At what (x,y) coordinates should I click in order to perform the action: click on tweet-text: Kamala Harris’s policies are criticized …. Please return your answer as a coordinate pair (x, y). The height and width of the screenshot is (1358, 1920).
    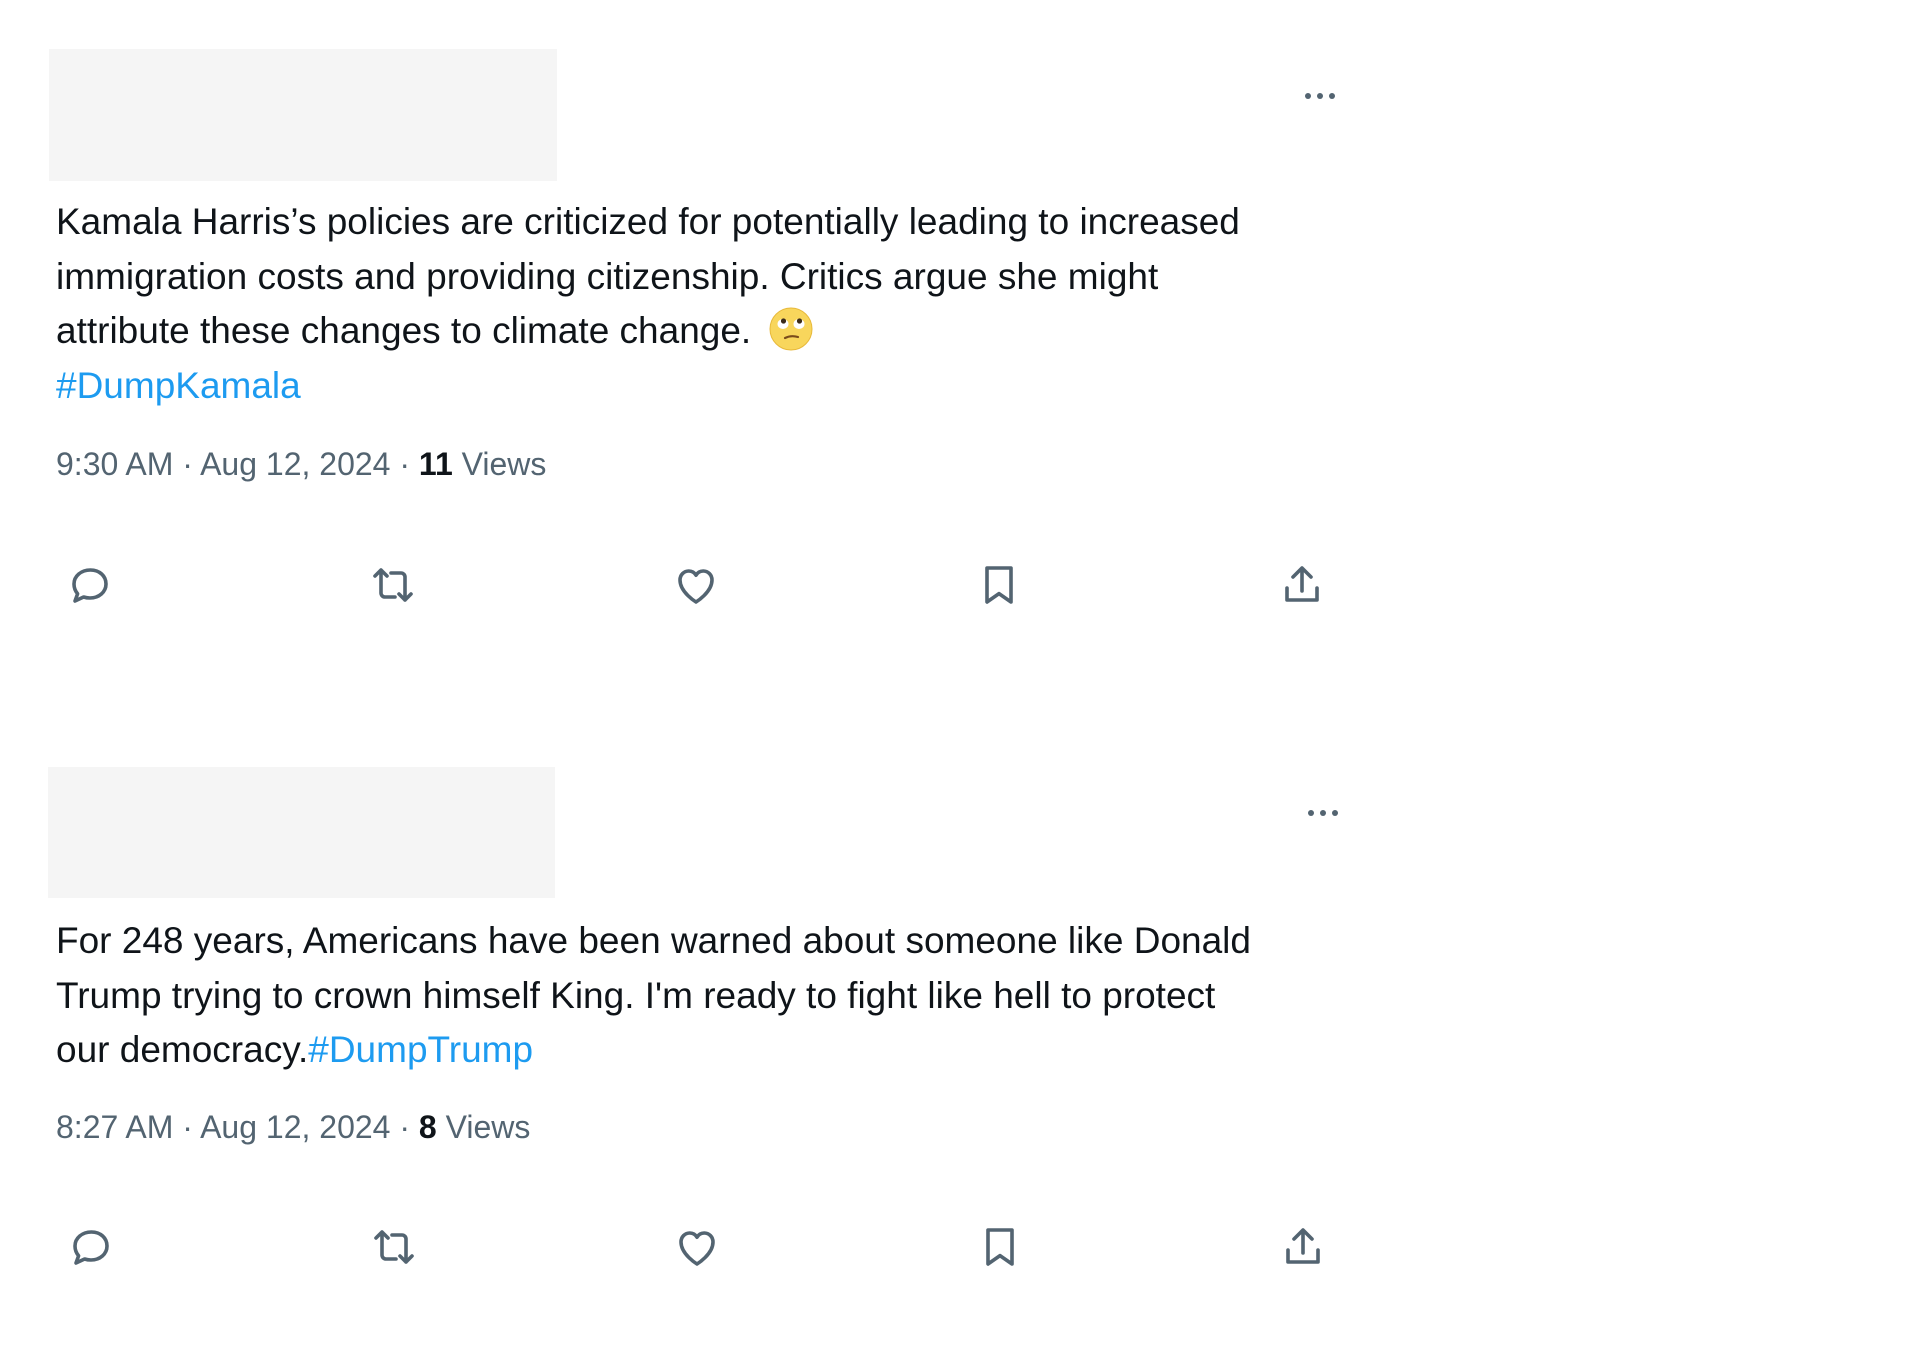
    Looking at the image, I should click on (706, 304).